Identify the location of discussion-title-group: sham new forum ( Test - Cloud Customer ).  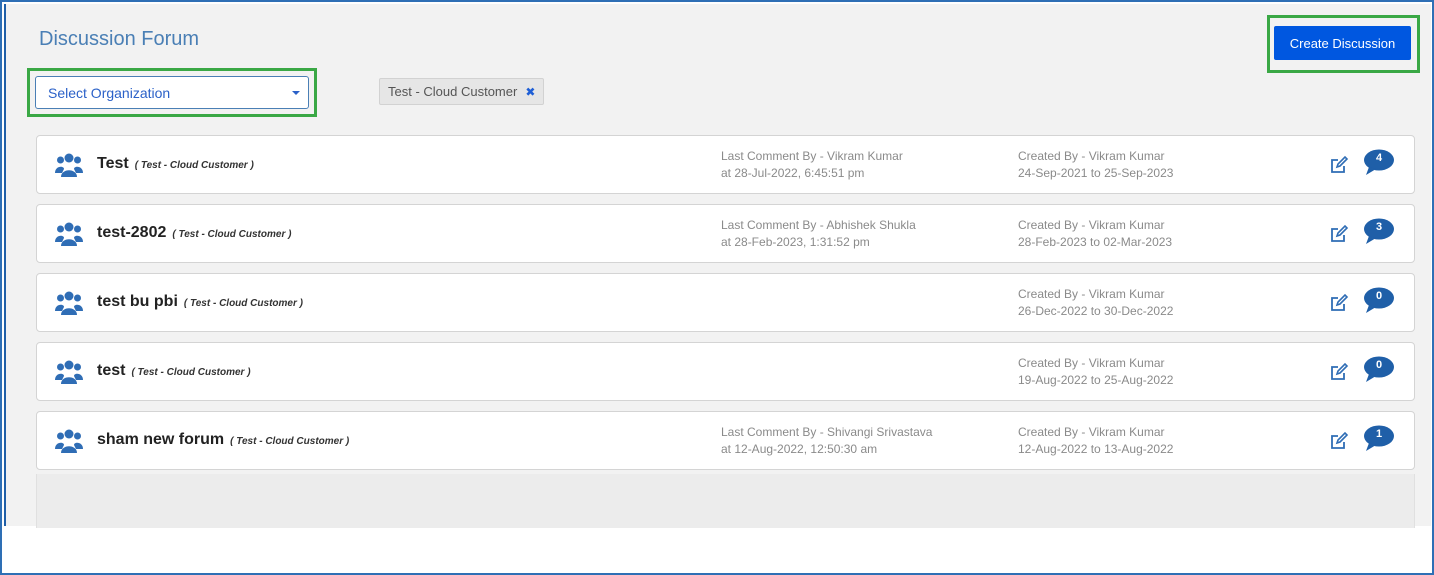
(223, 440).